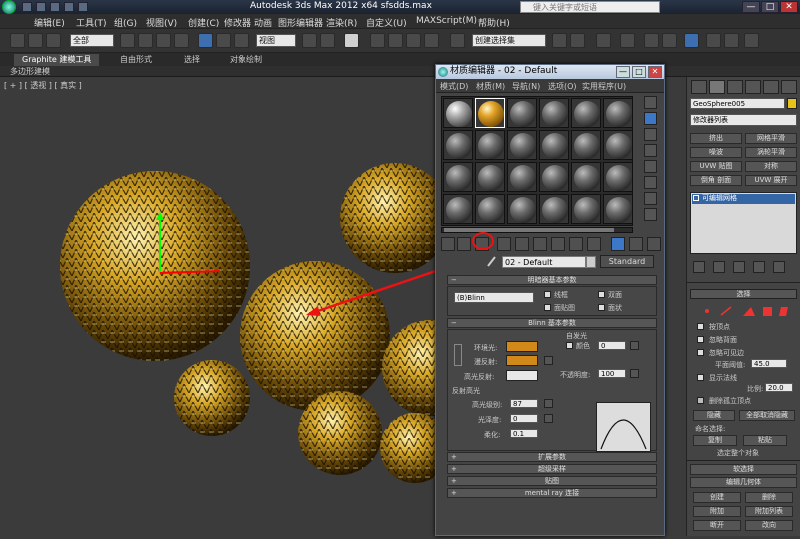 The height and width of the screenshot is (539, 800). I want to click on remove-modifier-icon, so click(759, 267).